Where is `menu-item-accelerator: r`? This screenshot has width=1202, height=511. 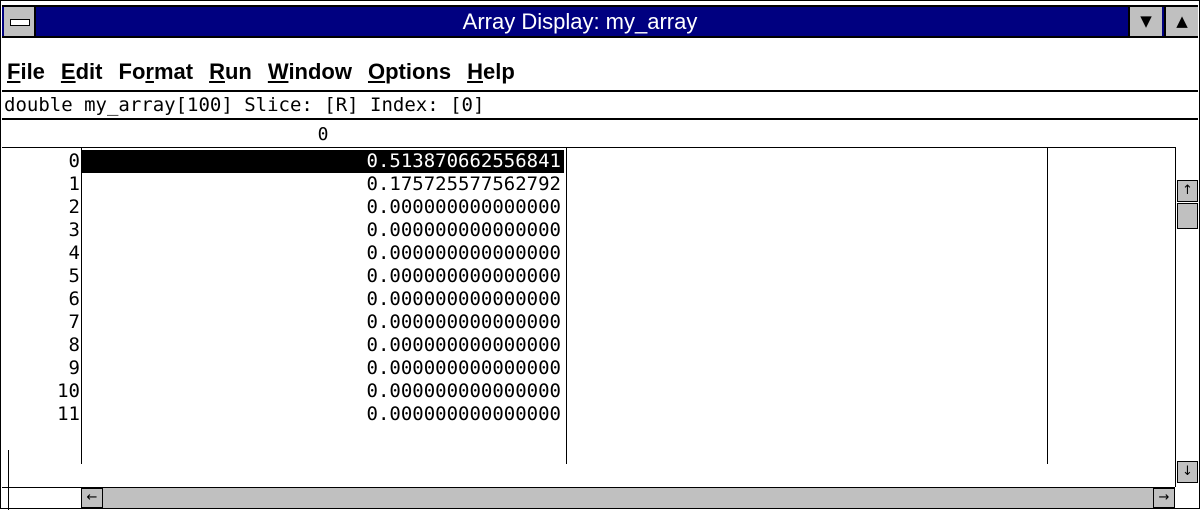
menu-item-accelerator: r is located at coordinates (149, 71).